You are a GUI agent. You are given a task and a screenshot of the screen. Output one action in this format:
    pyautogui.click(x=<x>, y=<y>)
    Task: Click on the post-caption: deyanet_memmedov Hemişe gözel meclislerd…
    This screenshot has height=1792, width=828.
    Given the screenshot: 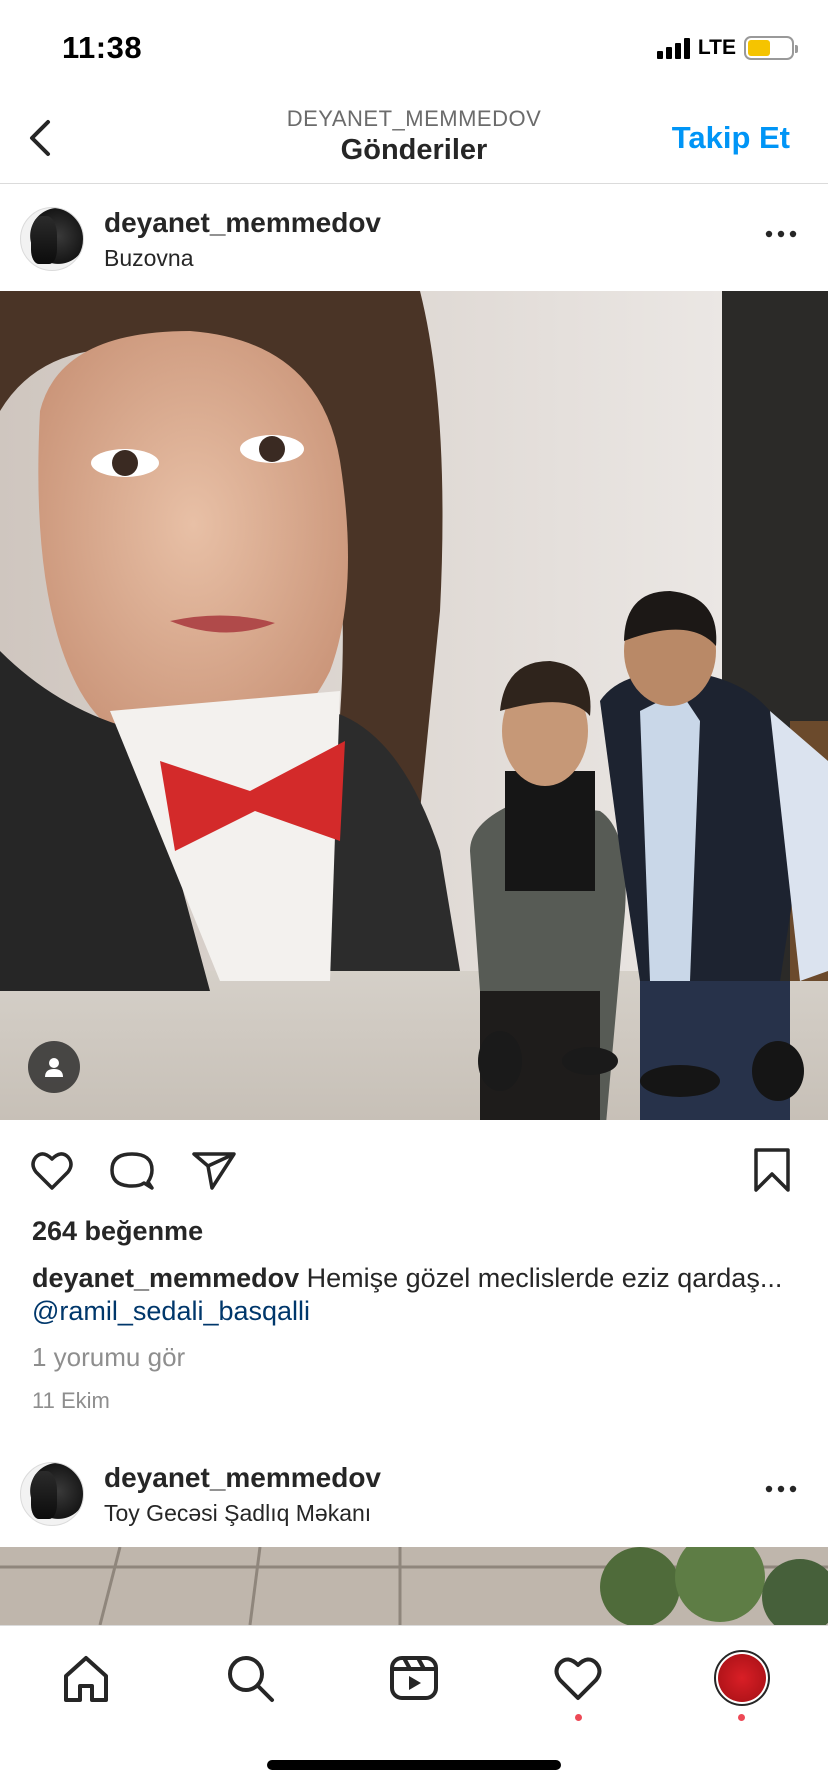 What is the action you would take?
    pyautogui.click(x=412, y=1295)
    